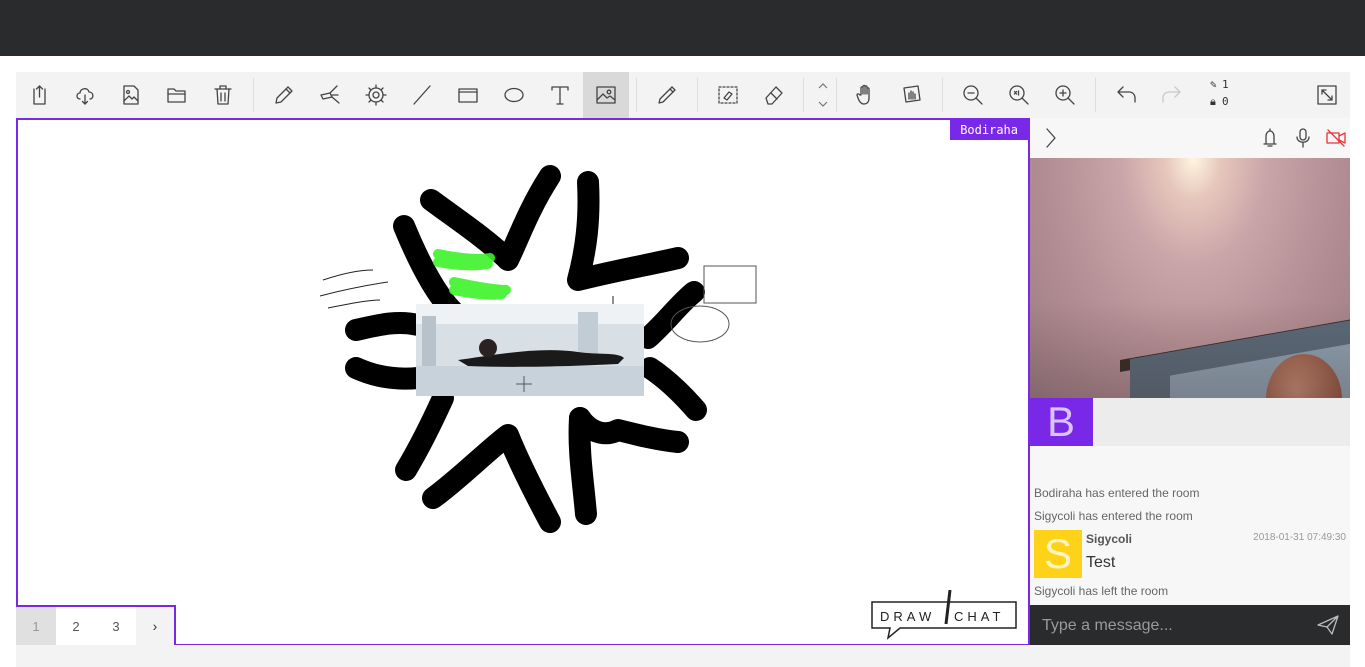 The height and width of the screenshot is (667, 1365). I want to click on page-tabs: 1 2 3 ›, so click(96, 625).